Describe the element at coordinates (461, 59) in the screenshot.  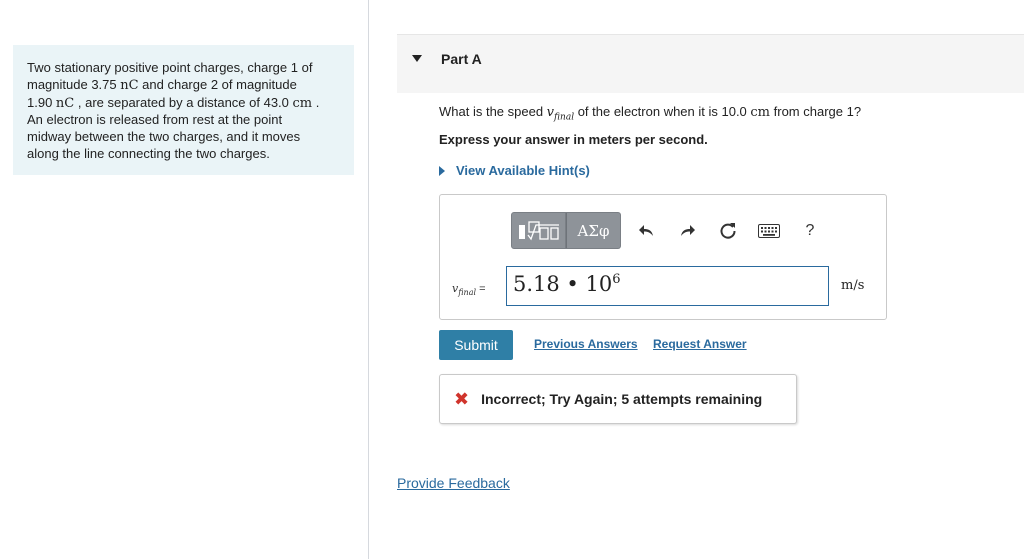
I see `part-title: Part A` at that location.